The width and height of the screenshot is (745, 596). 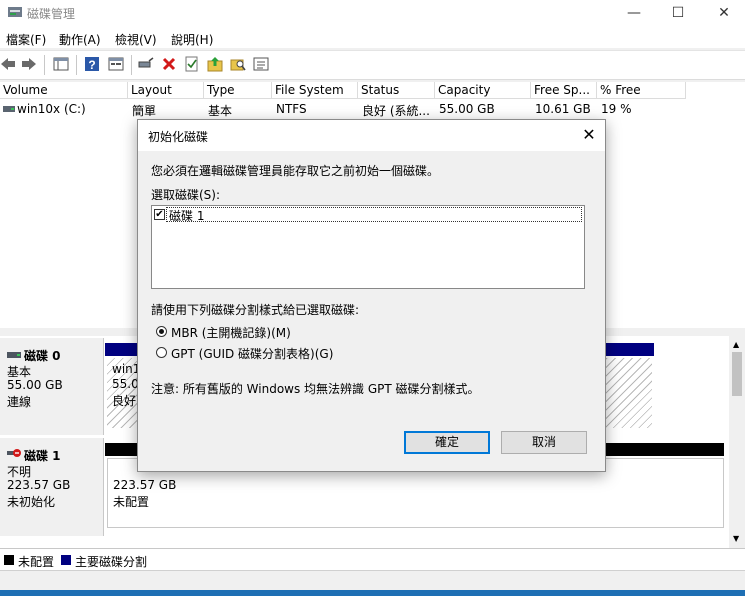 I want to click on disk-0-name: 磁碟 0, so click(x=42, y=356).